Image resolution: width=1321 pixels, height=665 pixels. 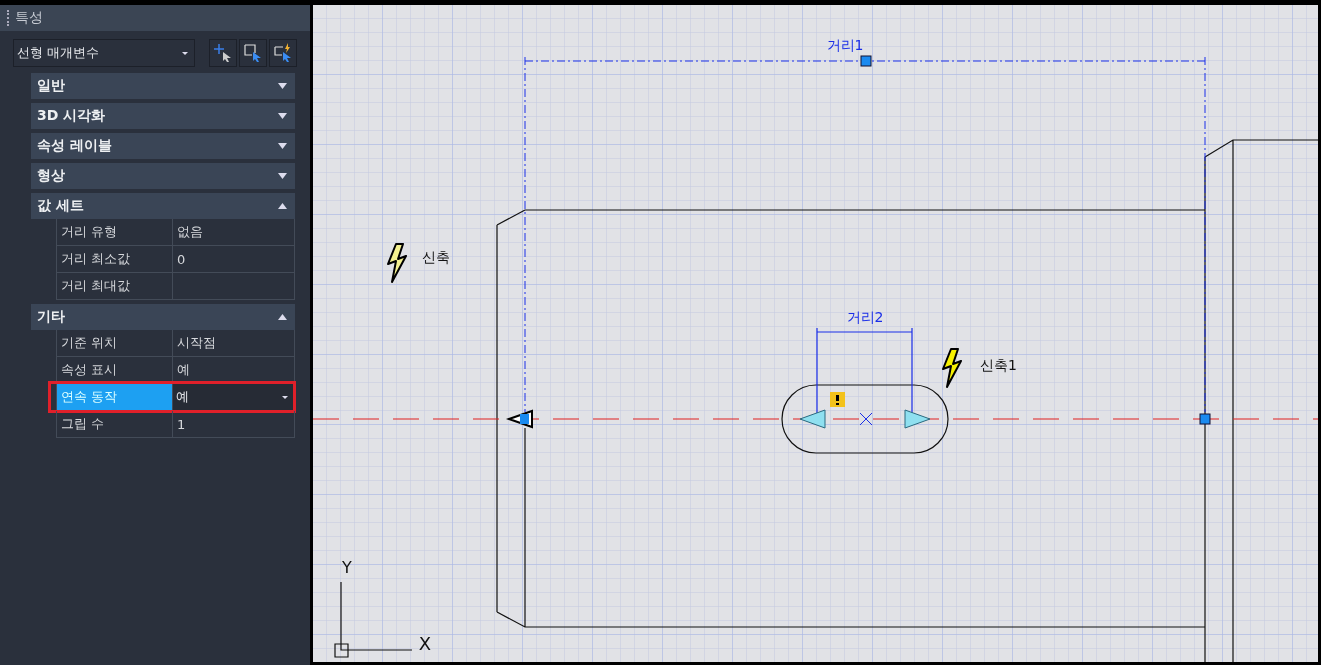 What do you see at coordinates (163, 86) in the screenshot?
I see `category-header: 일반` at bounding box center [163, 86].